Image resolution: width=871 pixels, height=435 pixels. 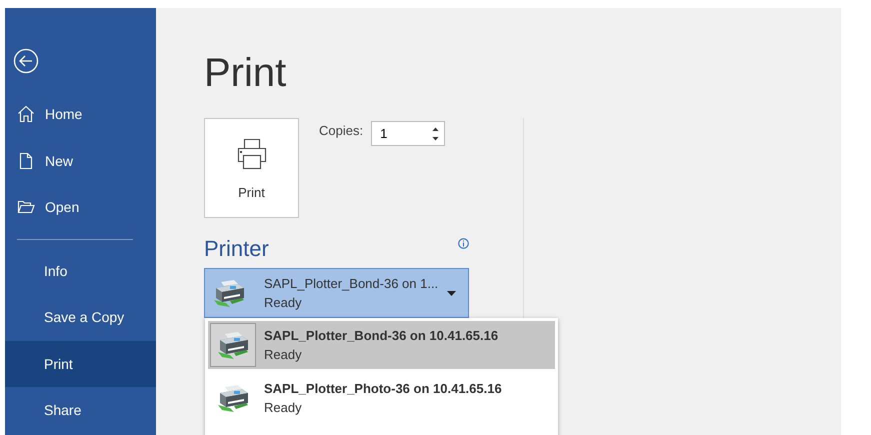 What do you see at coordinates (26, 61) in the screenshot?
I see `back-icon` at bounding box center [26, 61].